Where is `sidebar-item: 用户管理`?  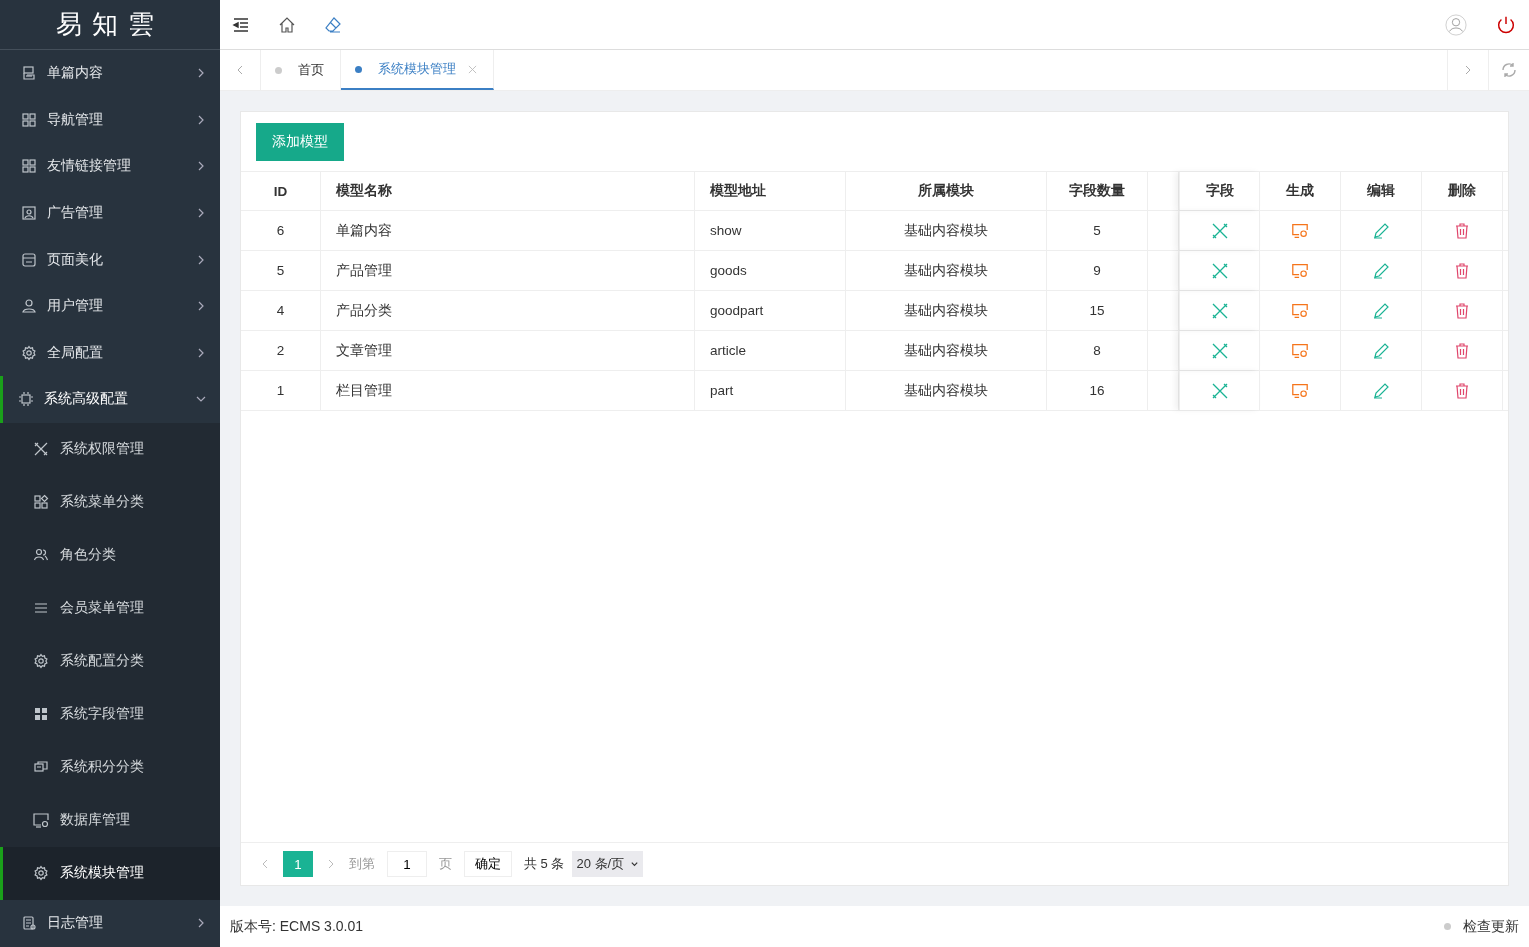 sidebar-item: 用户管理 is located at coordinates (110, 306).